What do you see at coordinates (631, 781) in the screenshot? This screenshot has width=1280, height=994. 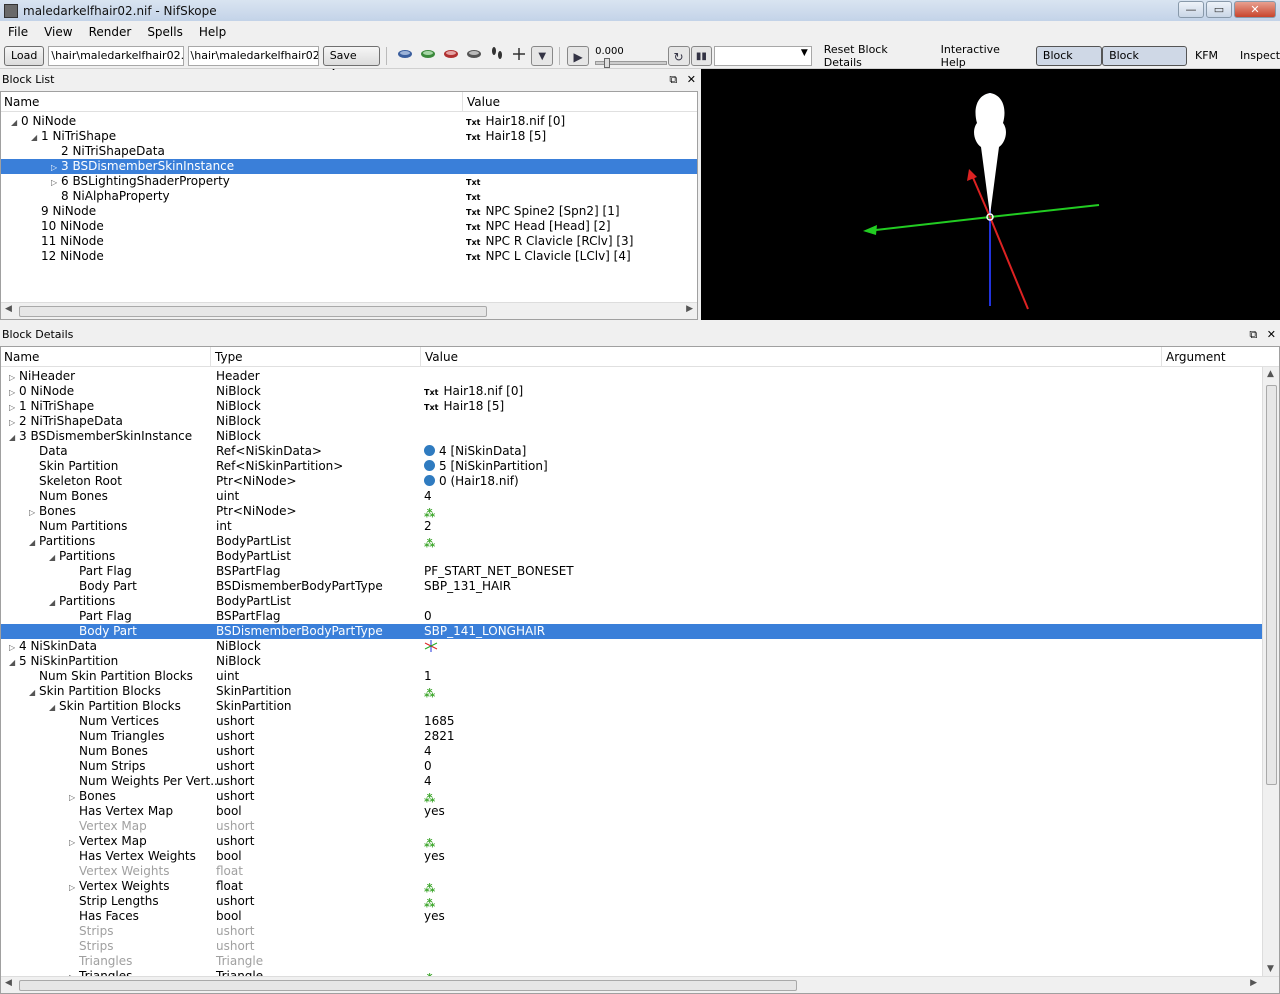 I see `detail-row: Num Weights Per Vert... ushort 4` at bounding box center [631, 781].